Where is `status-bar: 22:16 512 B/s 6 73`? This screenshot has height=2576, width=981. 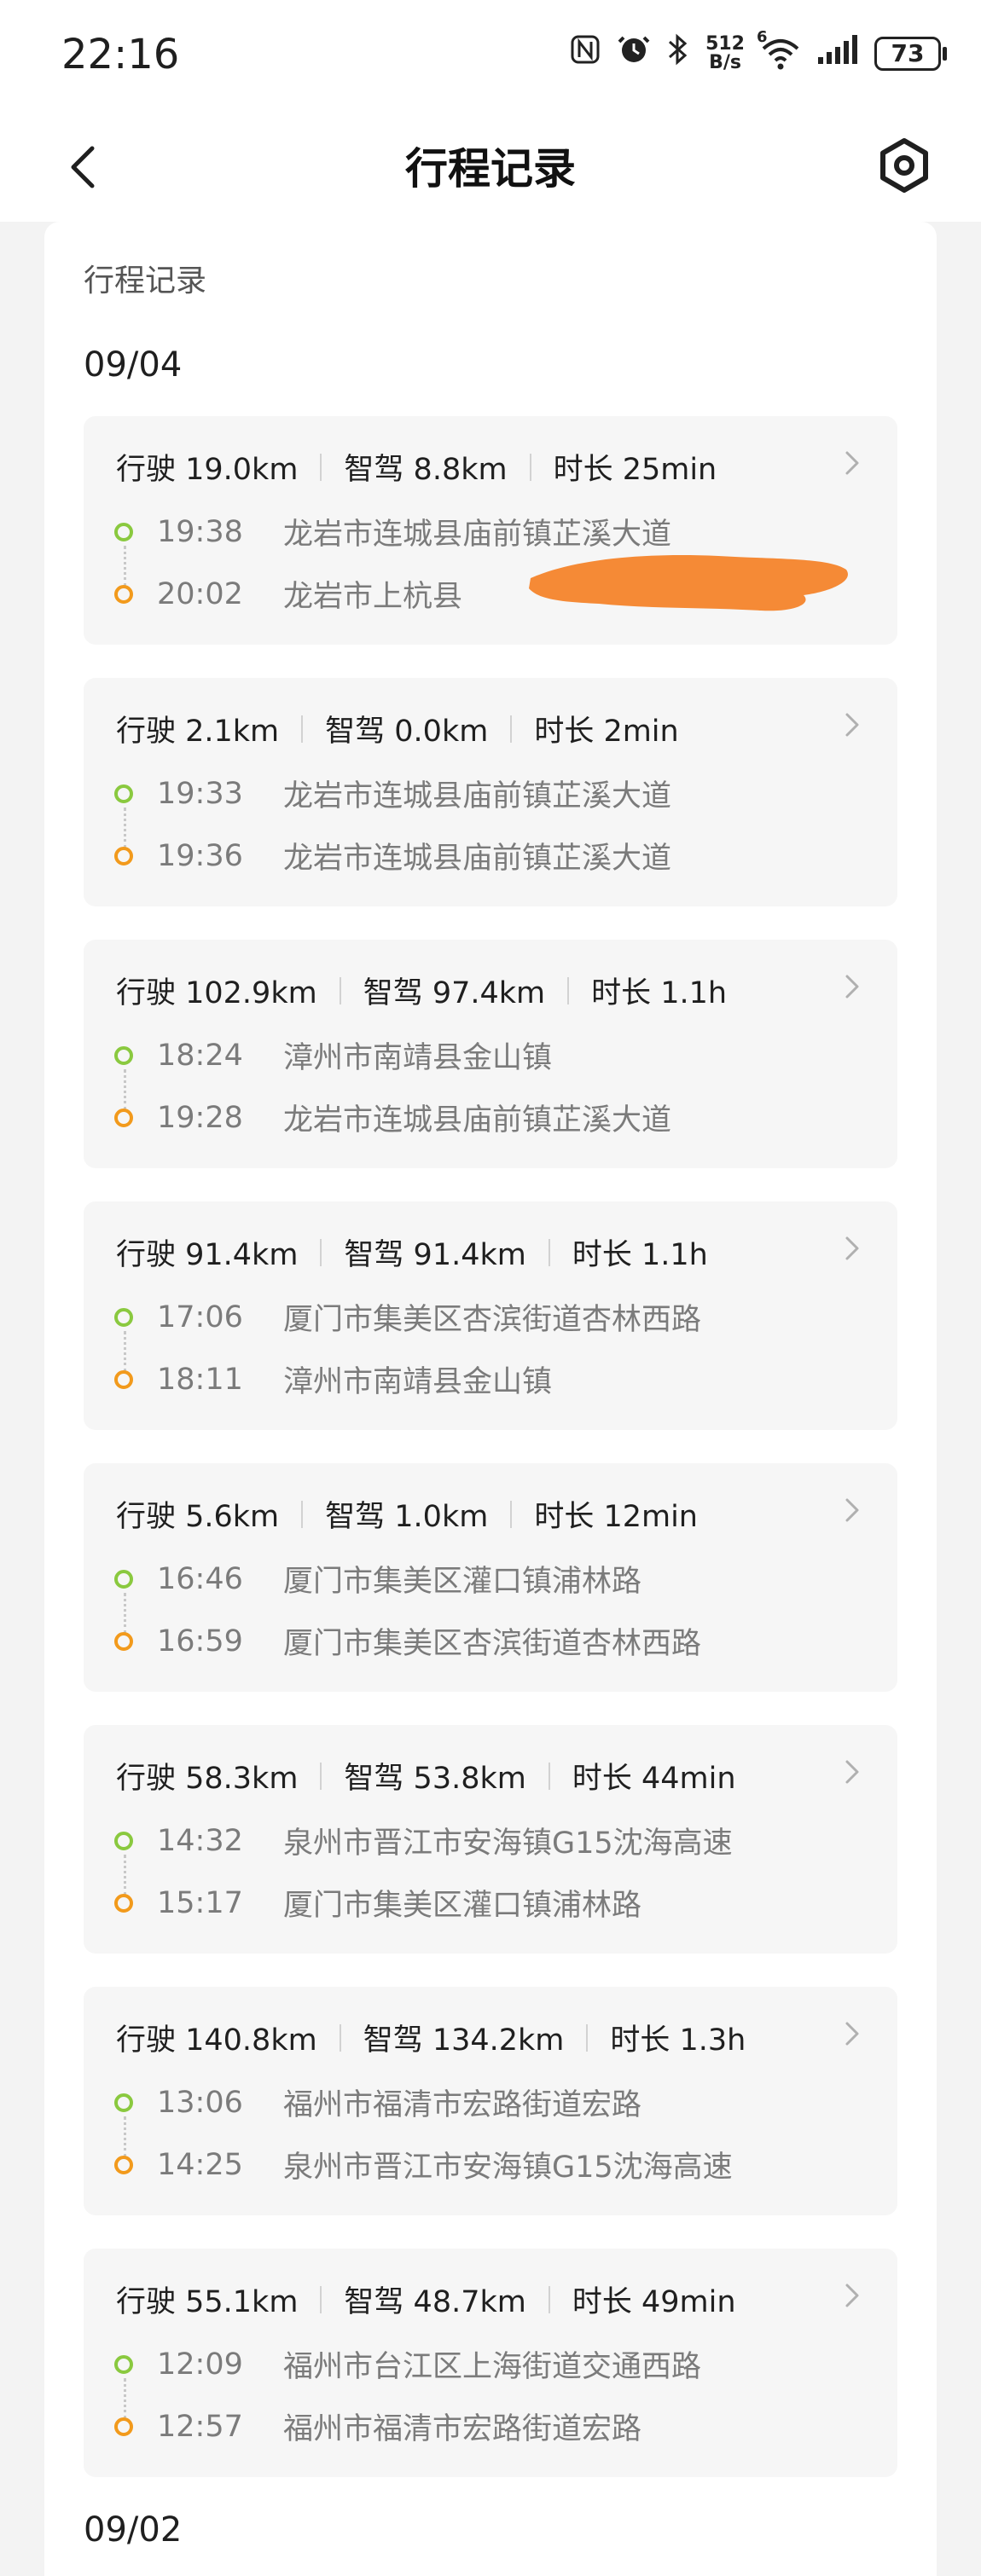
status-bar: 22:16 512 B/s 6 73 is located at coordinates (490, 55).